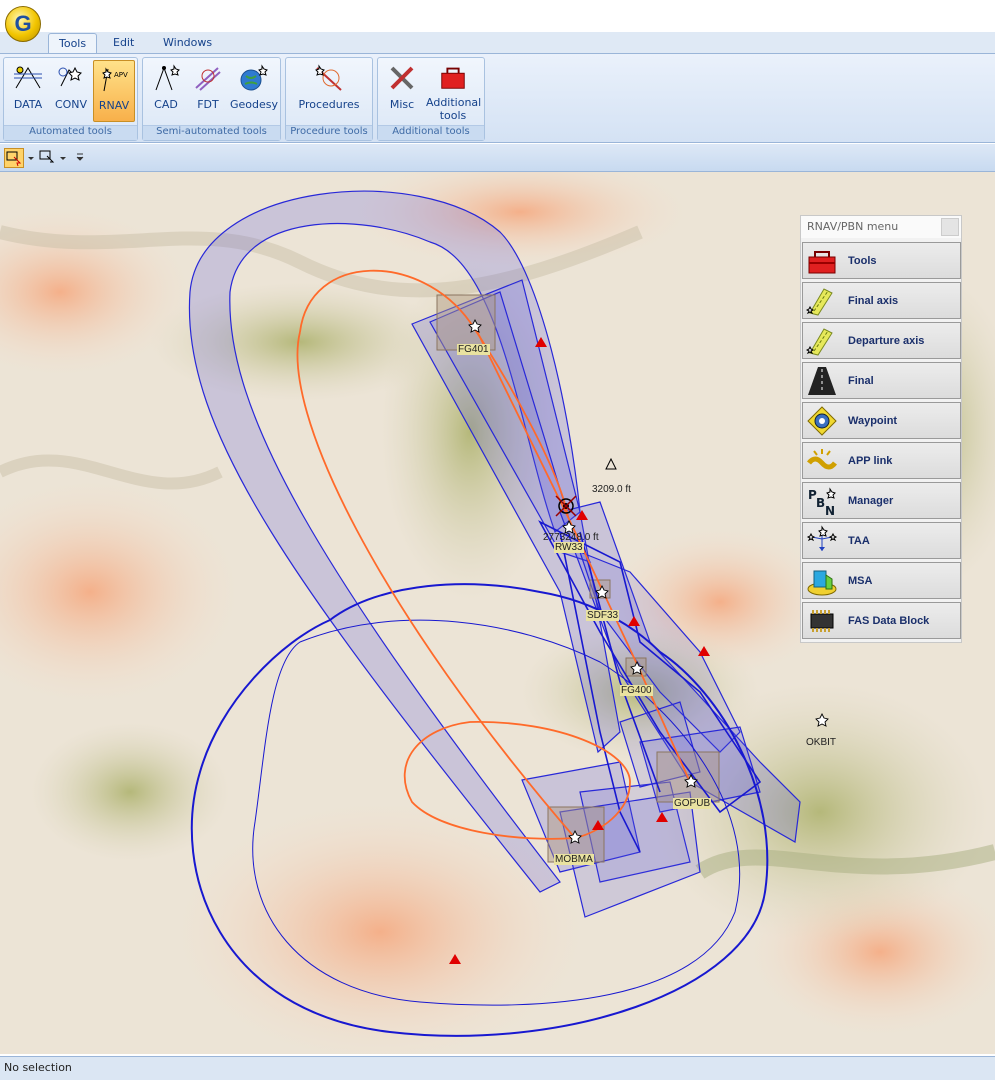 This screenshot has width=995, height=1080. Describe the element at coordinates (571, 537) in the screenshot. I see `elevation-label: 2773248.0 ft` at that location.